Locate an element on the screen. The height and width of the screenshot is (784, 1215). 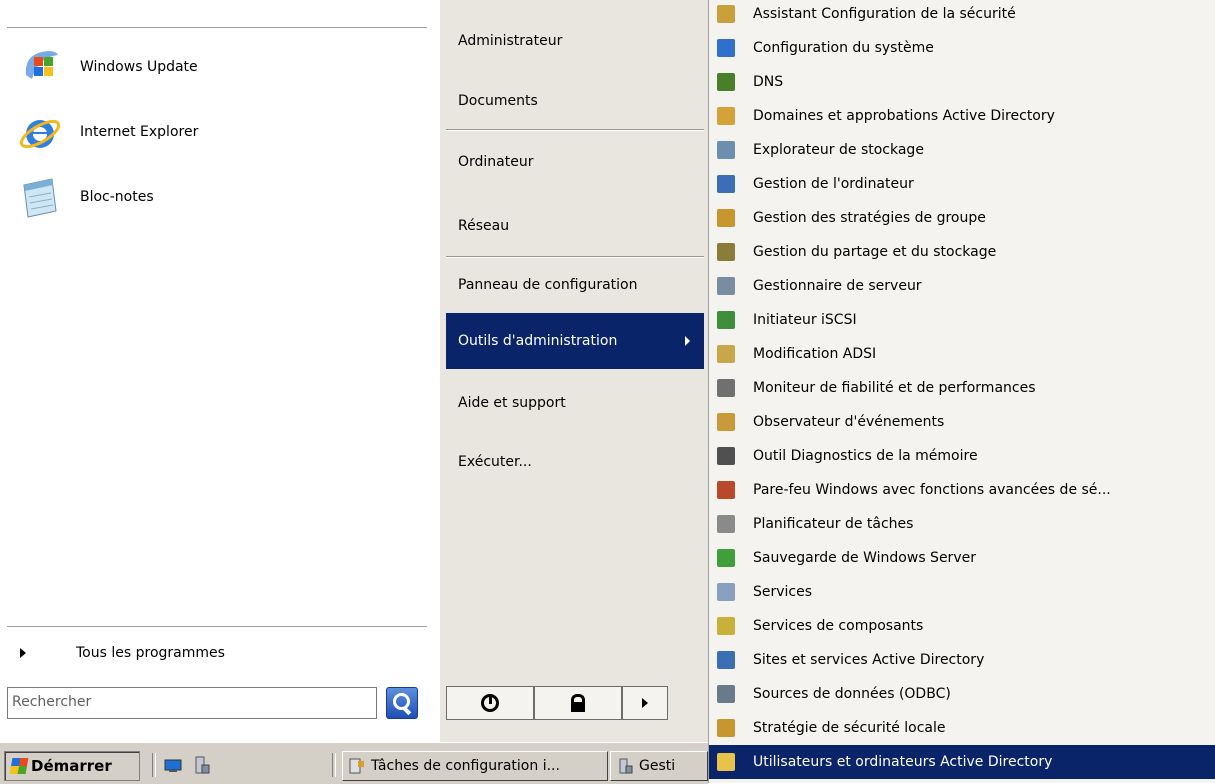
admin-tool-item: Services is located at coordinates (962, 592).